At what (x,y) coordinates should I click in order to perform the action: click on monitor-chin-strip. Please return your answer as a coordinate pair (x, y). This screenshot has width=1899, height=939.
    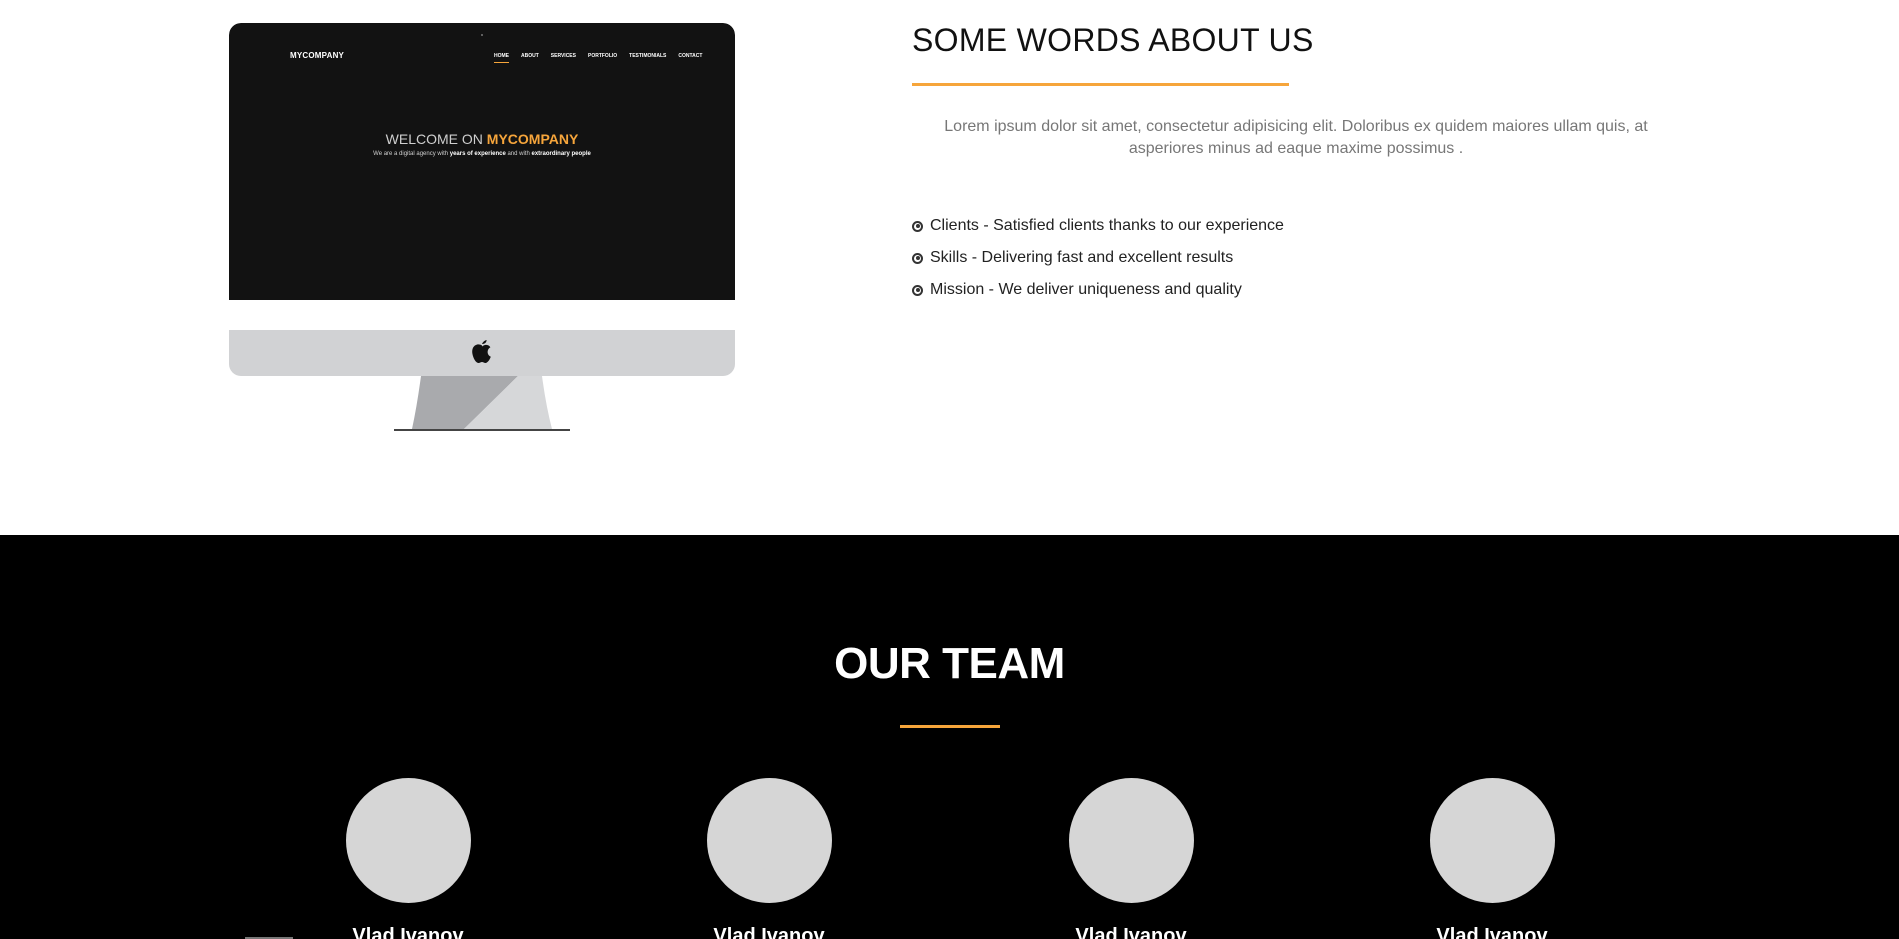
    Looking at the image, I should click on (482, 315).